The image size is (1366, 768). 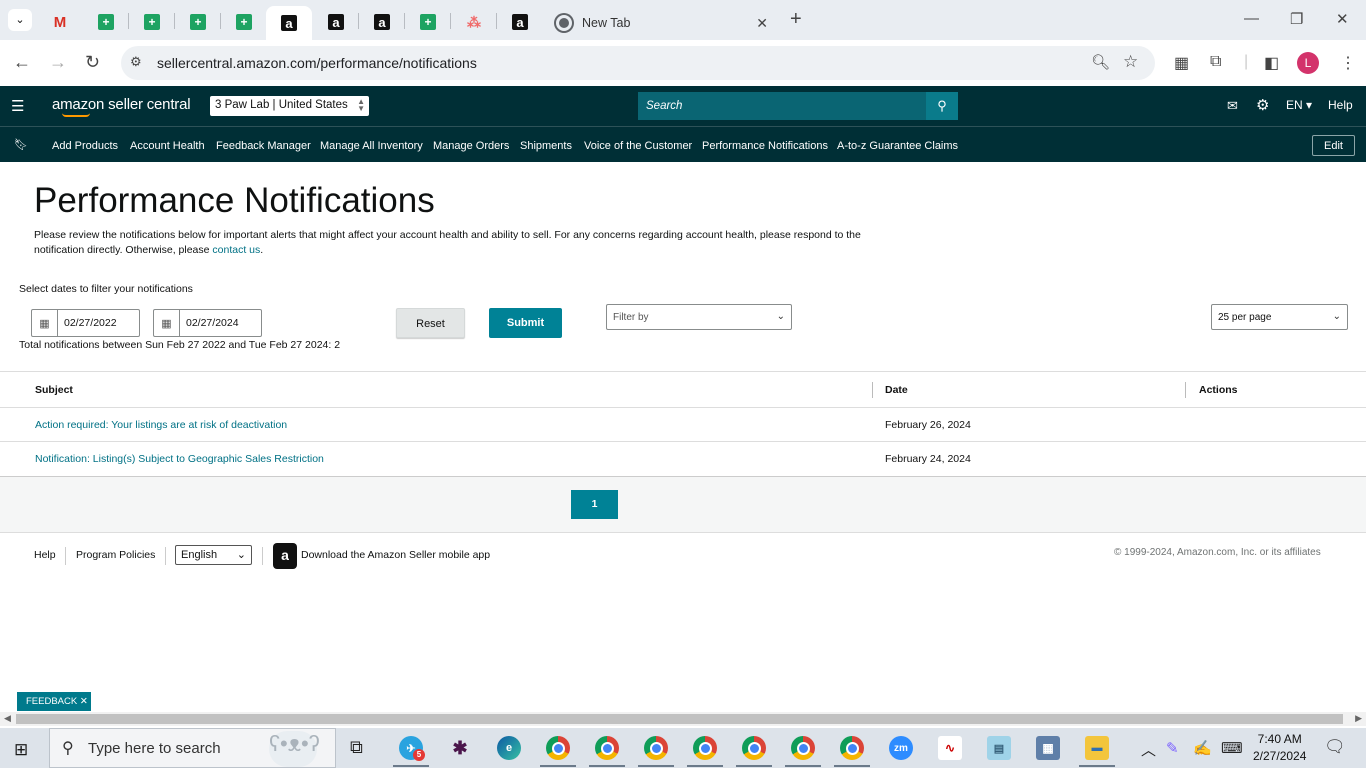 I want to click on store-selector: 3 Paw Lab | United States ▲ ▼, so click(x=289, y=106).